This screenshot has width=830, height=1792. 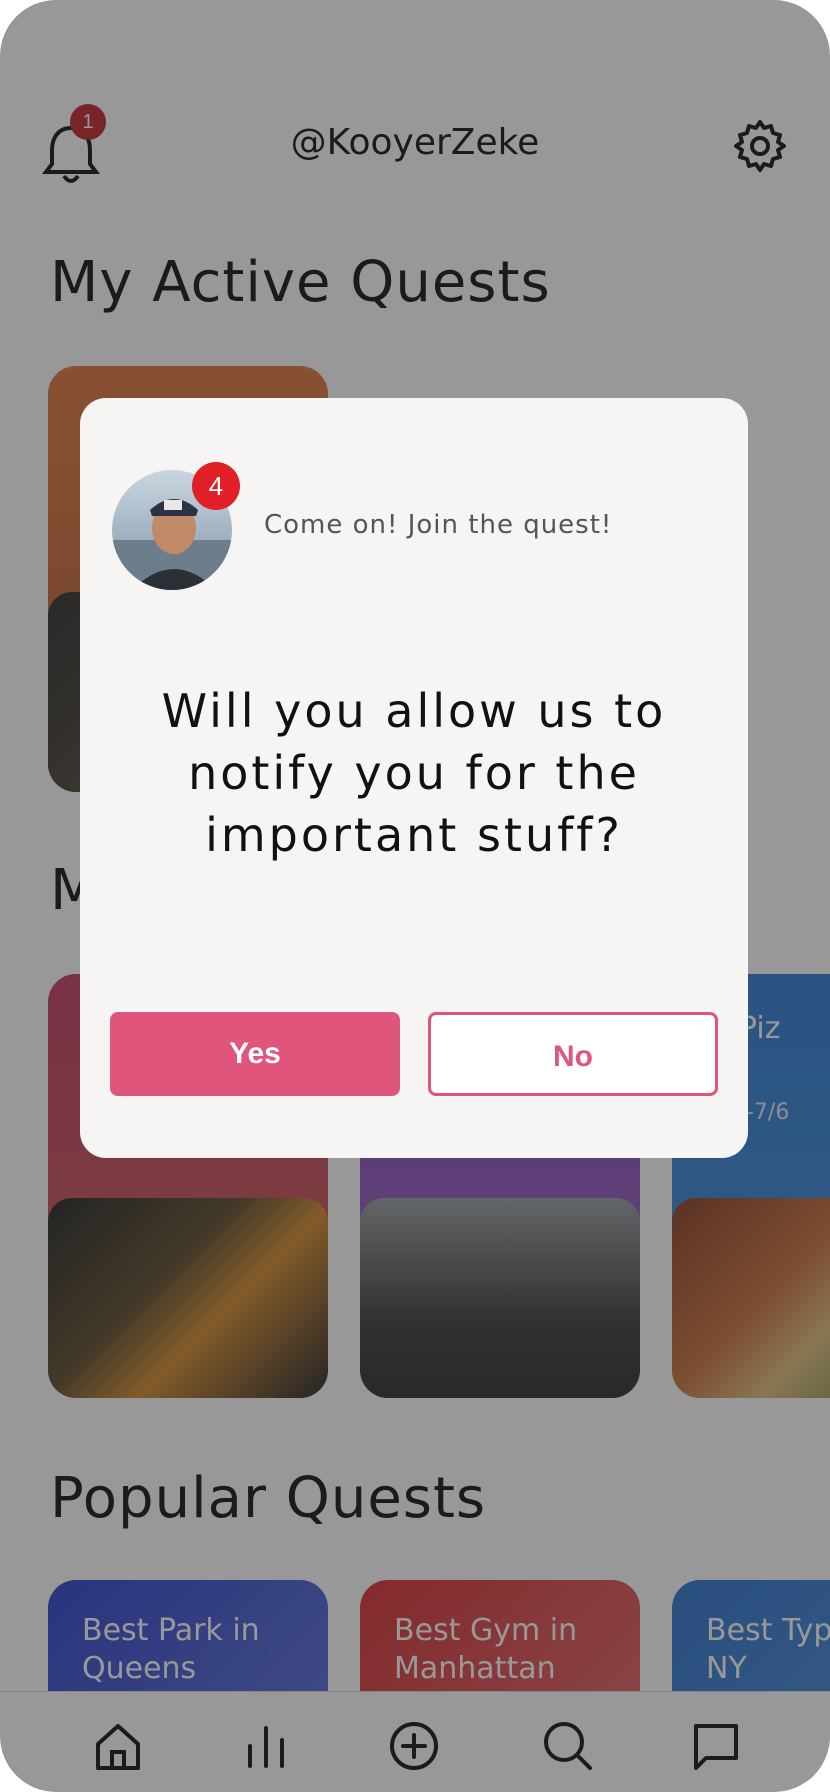 I want to click on avatar-badge: 4, so click(x=216, y=486).